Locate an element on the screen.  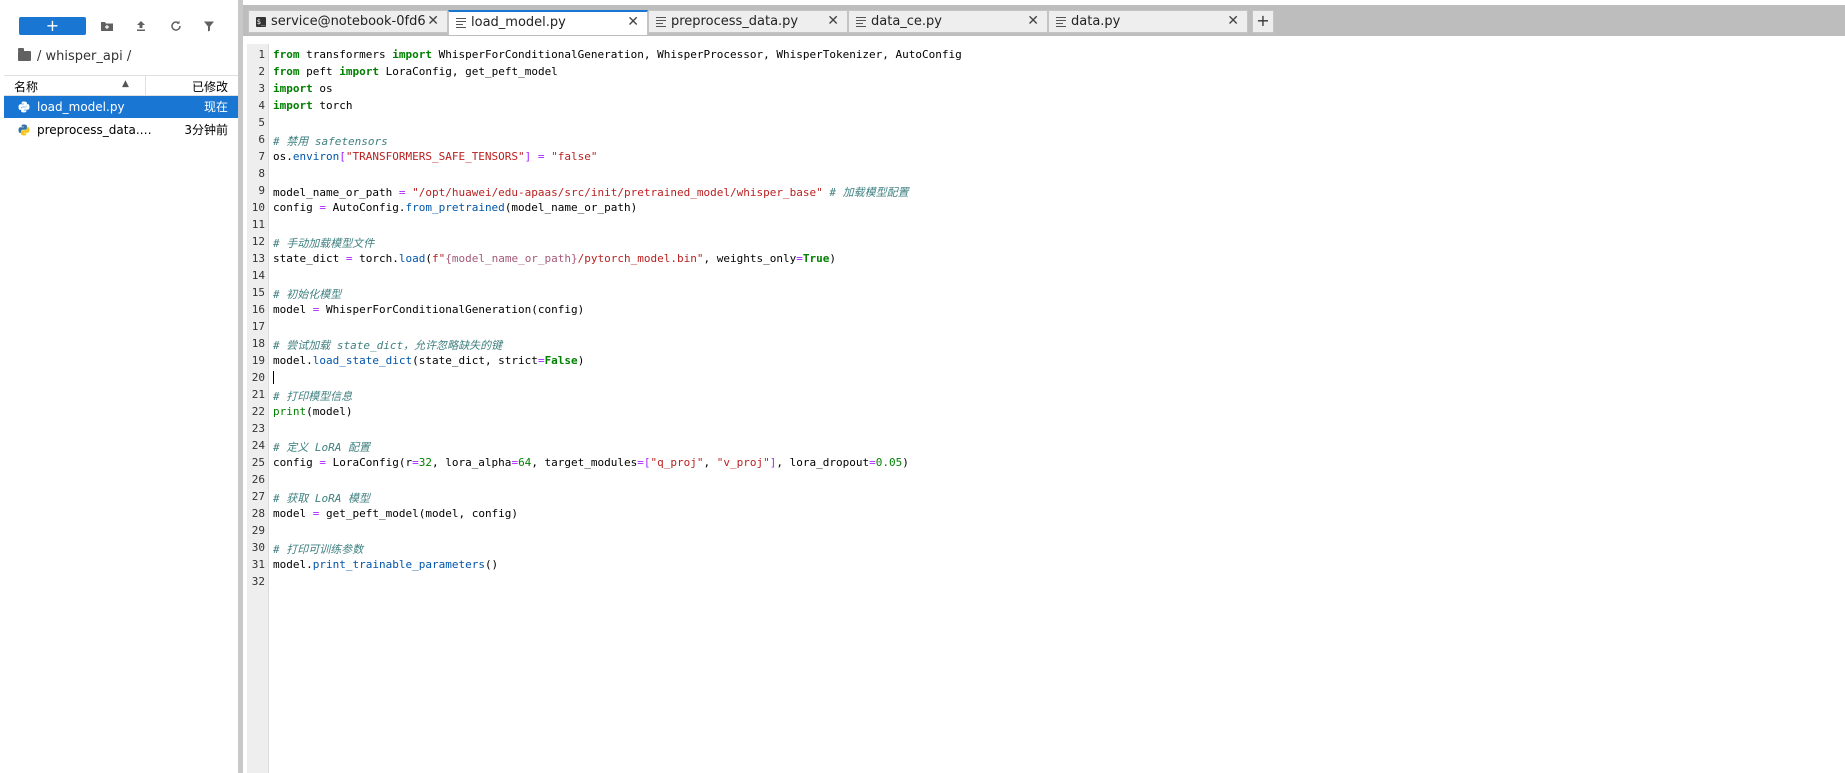
line-number: 32 is located at coordinates (258, 581).